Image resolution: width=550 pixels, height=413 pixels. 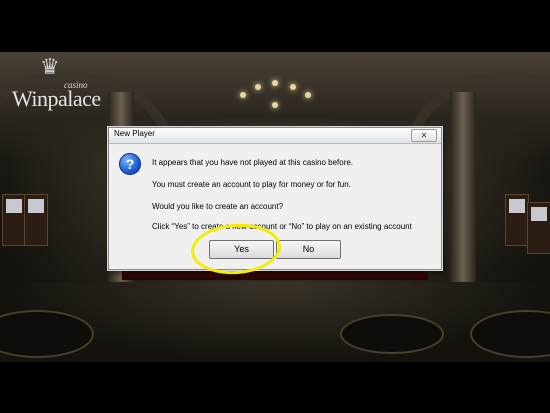 I want to click on chandelier, so click(x=275, y=102).